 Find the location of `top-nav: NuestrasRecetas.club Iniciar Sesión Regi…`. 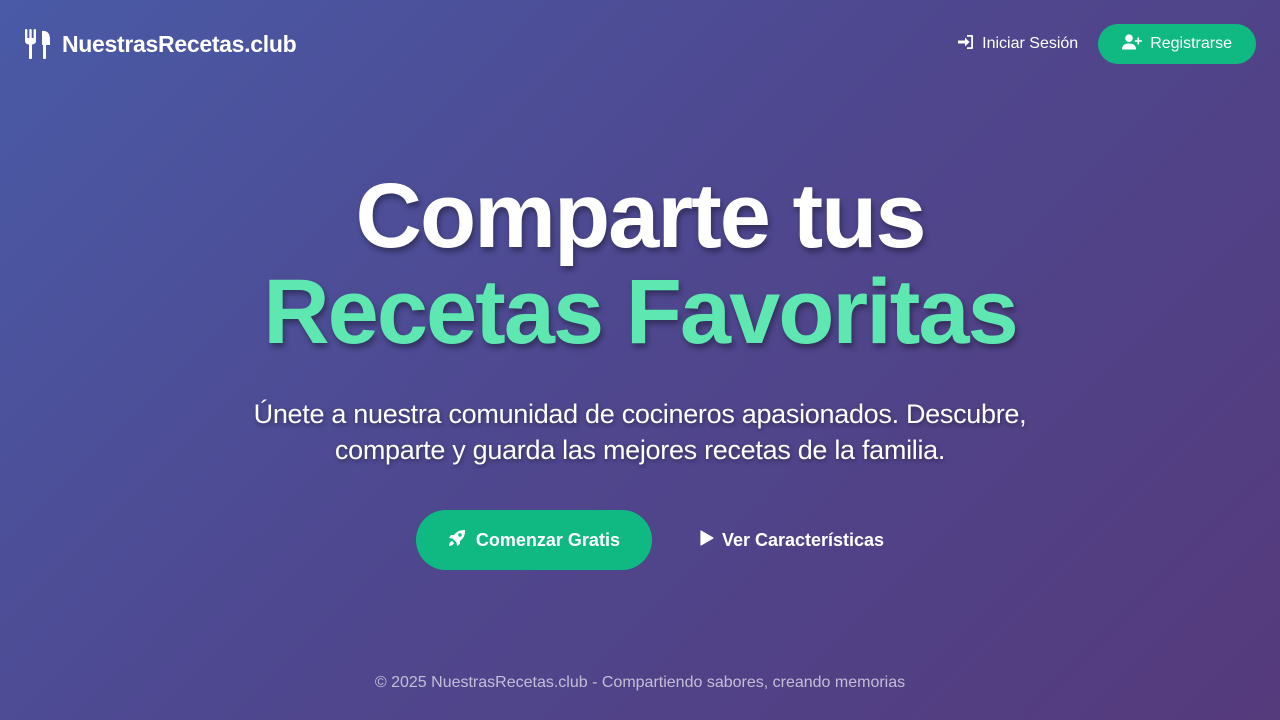

top-nav: NuestrasRecetas.club Iniciar Sesión Regi… is located at coordinates (640, 44).